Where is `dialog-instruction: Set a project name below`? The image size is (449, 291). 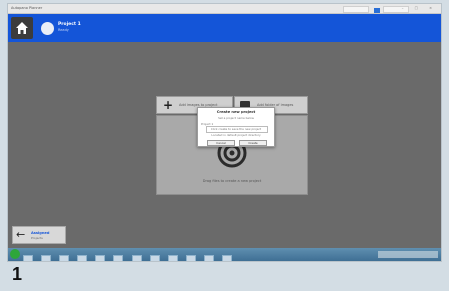 dialog-instruction: Set a project name below is located at coordinates (236, 118).